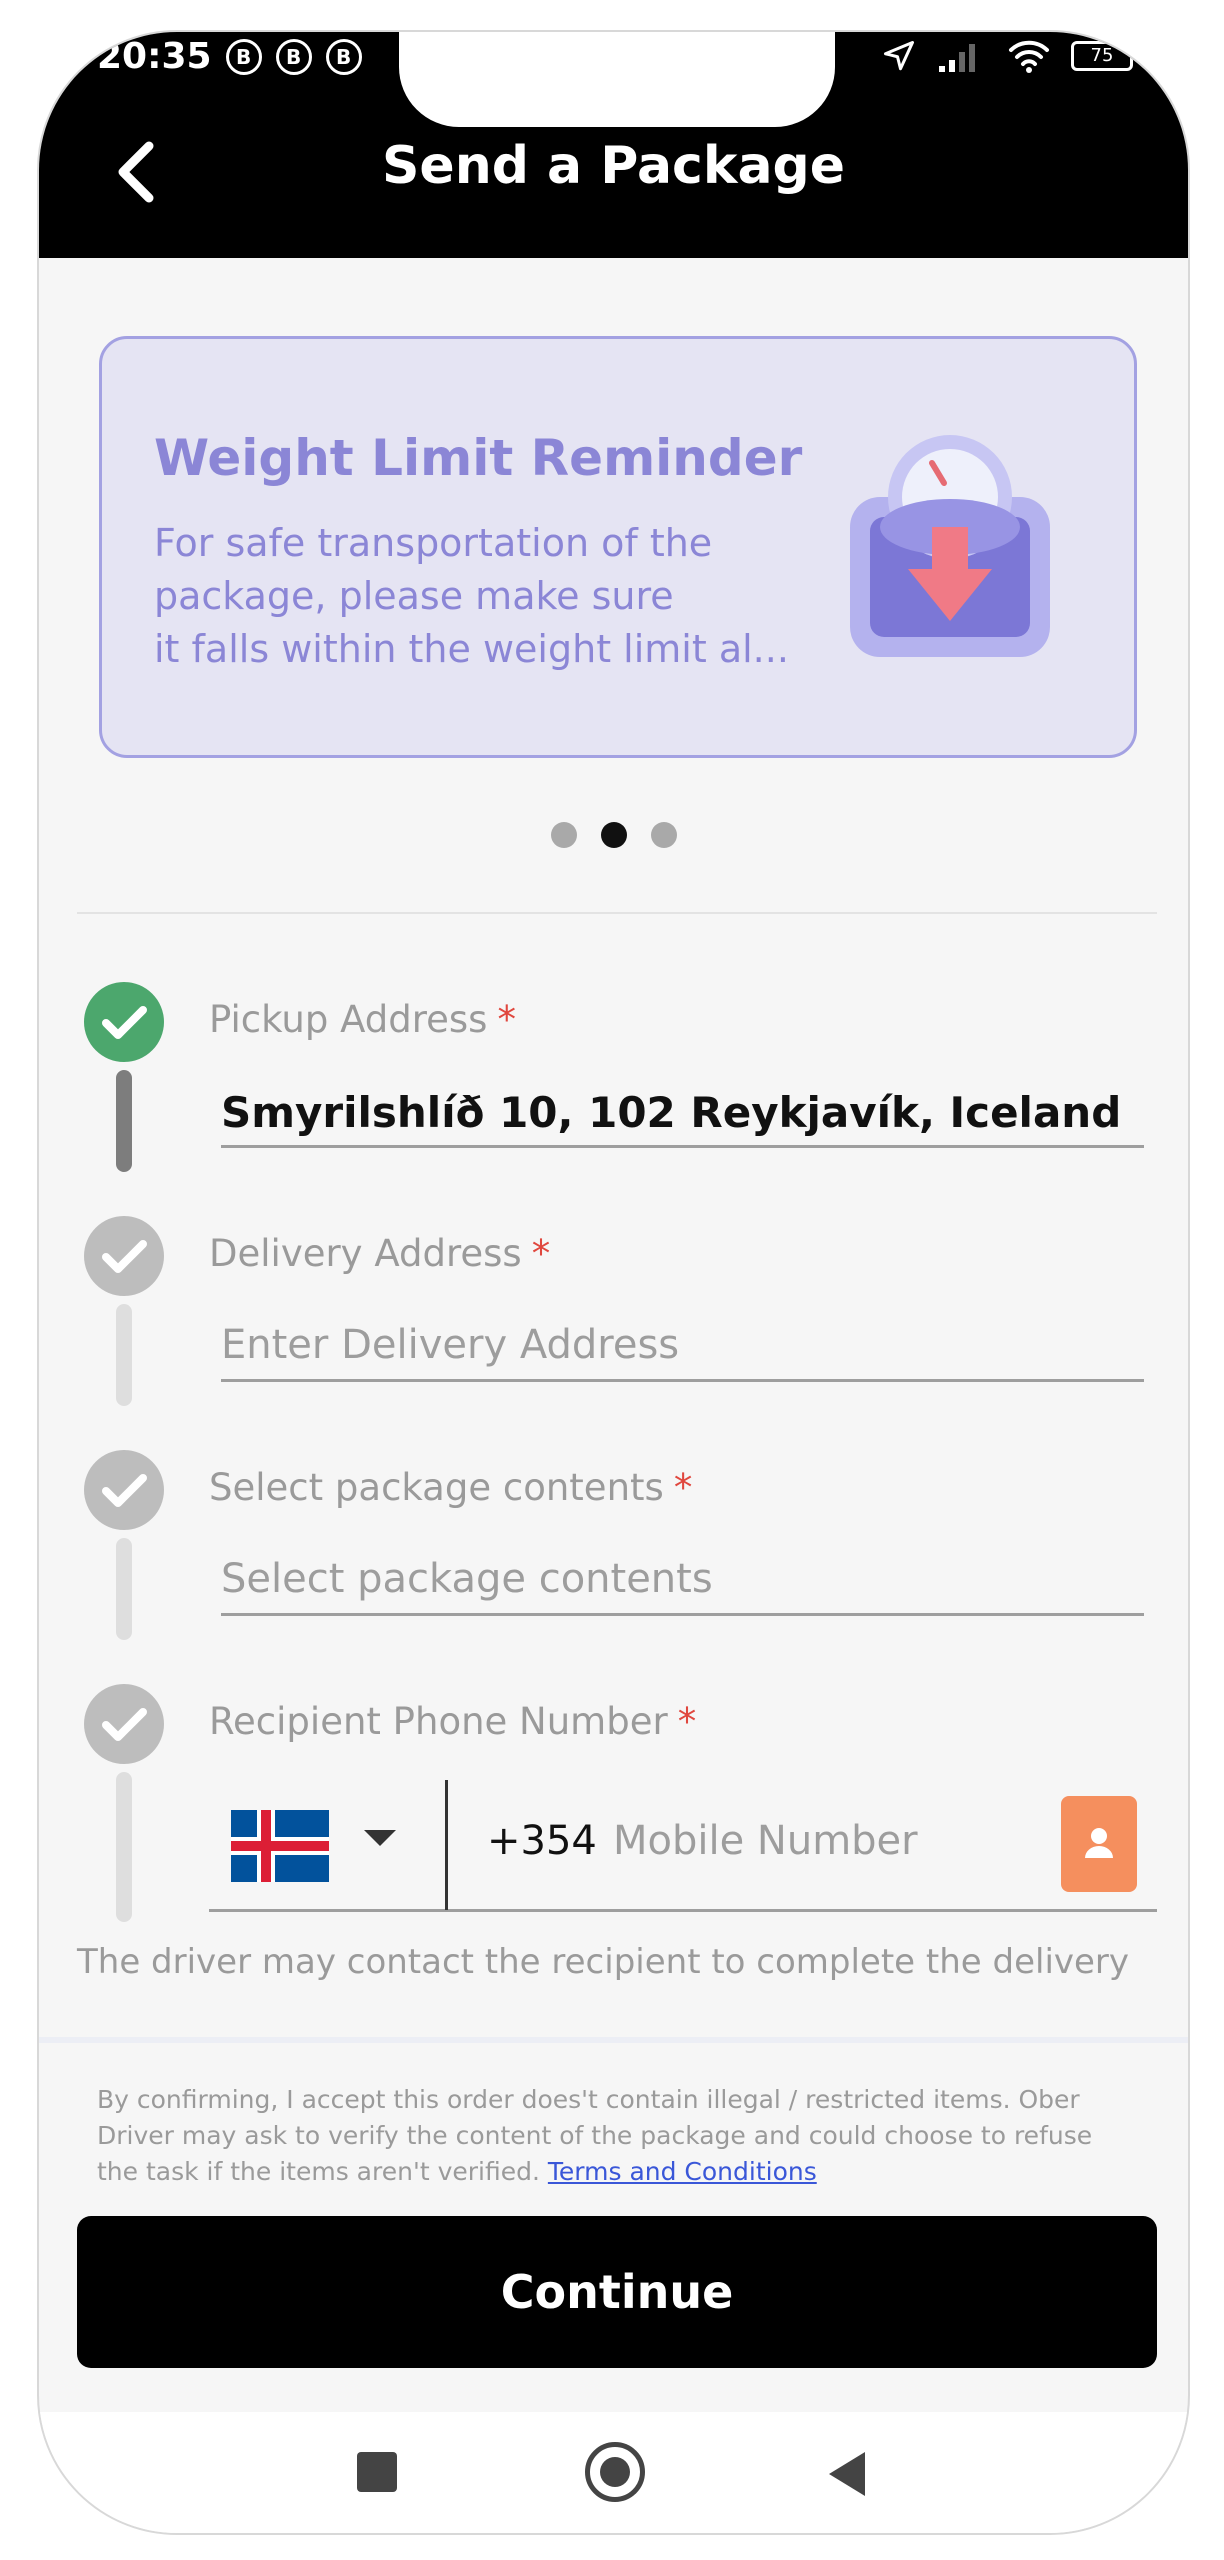 This screenshot has height=2560, width=1224. I want to click on carousel-indicator, so click(613, 835).